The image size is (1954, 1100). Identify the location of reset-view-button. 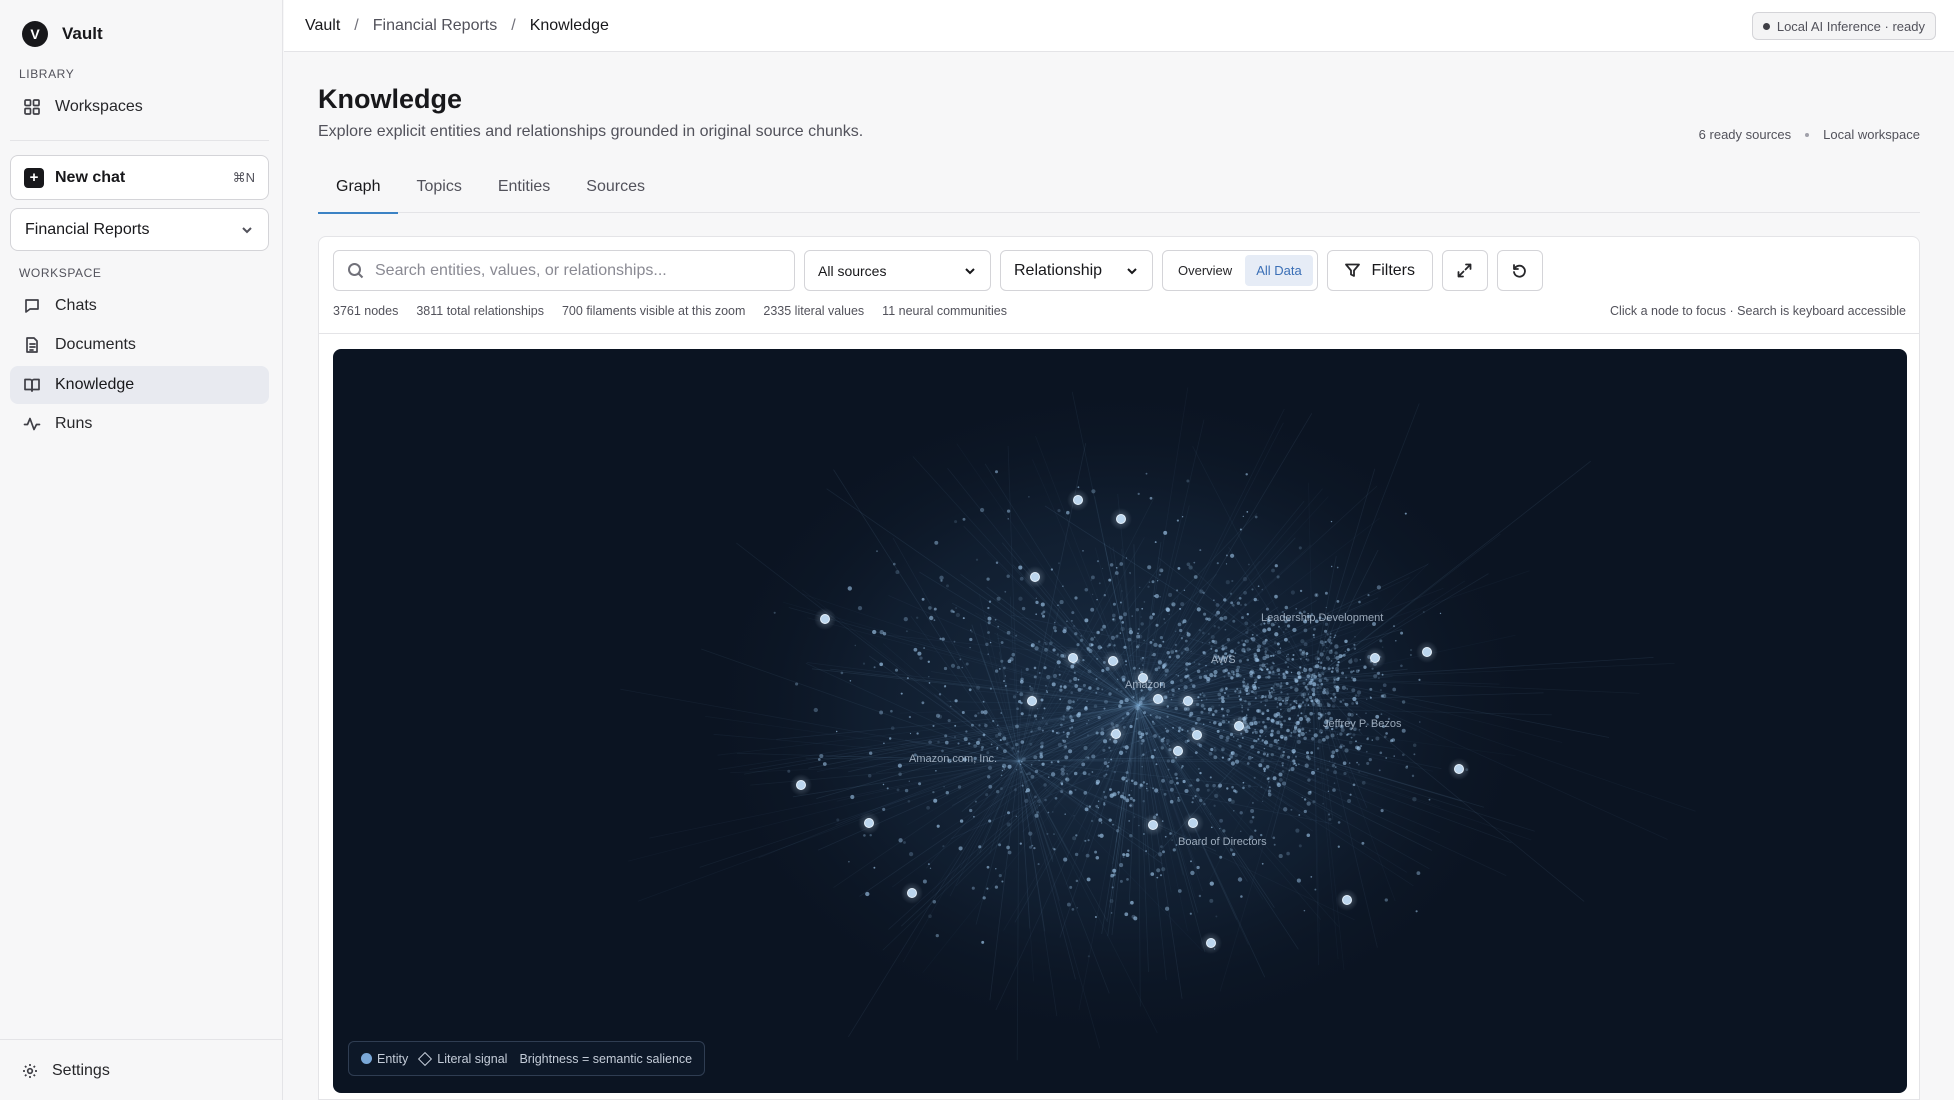
(1519, 270).